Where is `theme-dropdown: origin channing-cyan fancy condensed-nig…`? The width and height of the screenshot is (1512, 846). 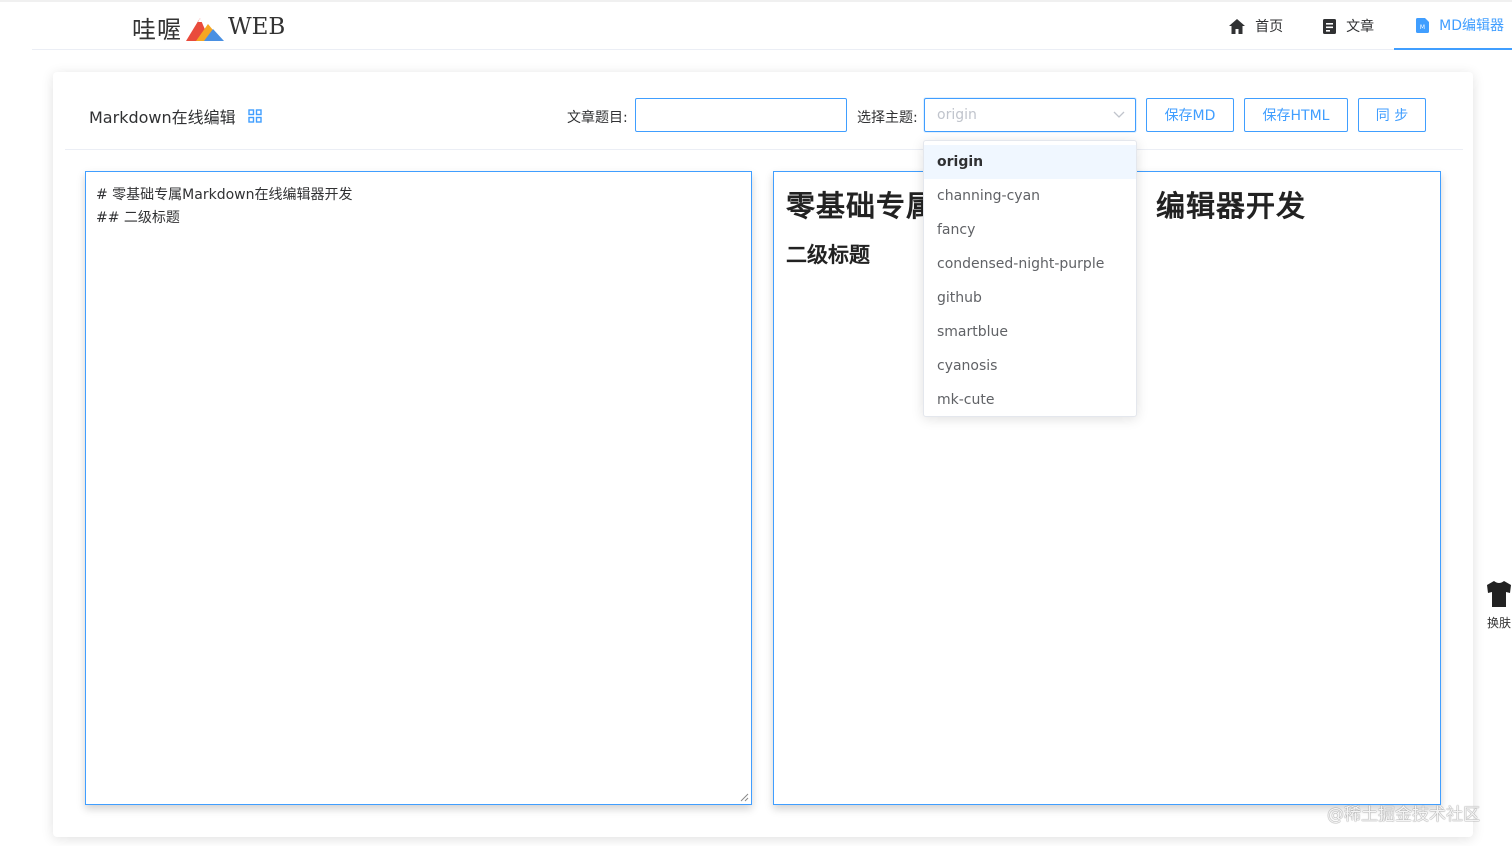 theme-dropdown: origin channing-cyan fancy condensed-nig… is located at coordinates (1030, 278).